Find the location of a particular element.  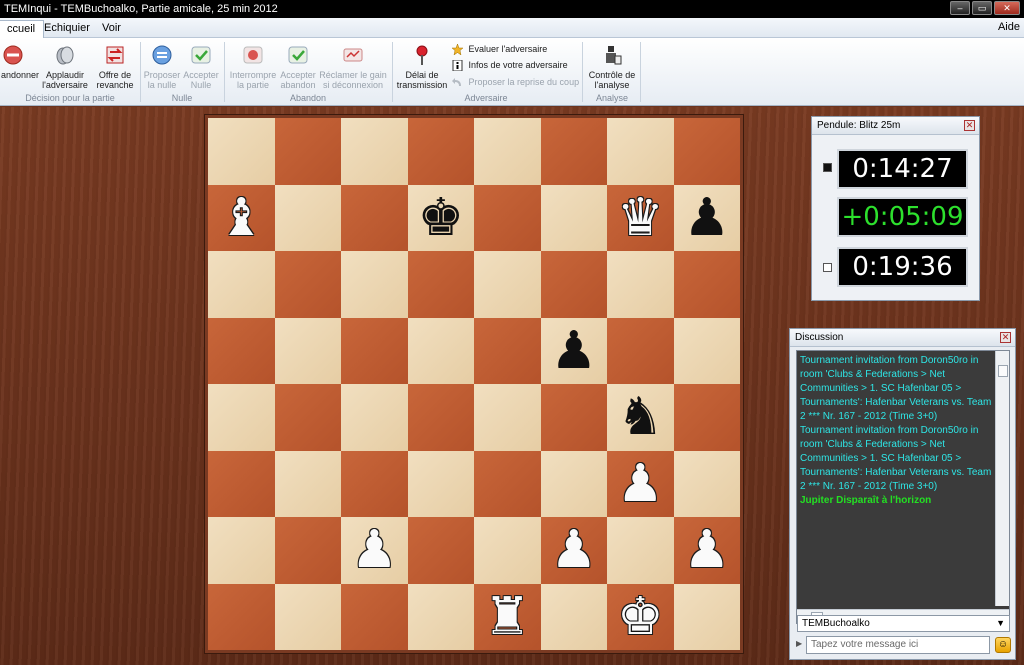

rematch-button: Offre de revanche is located at coordinates (115, 67).